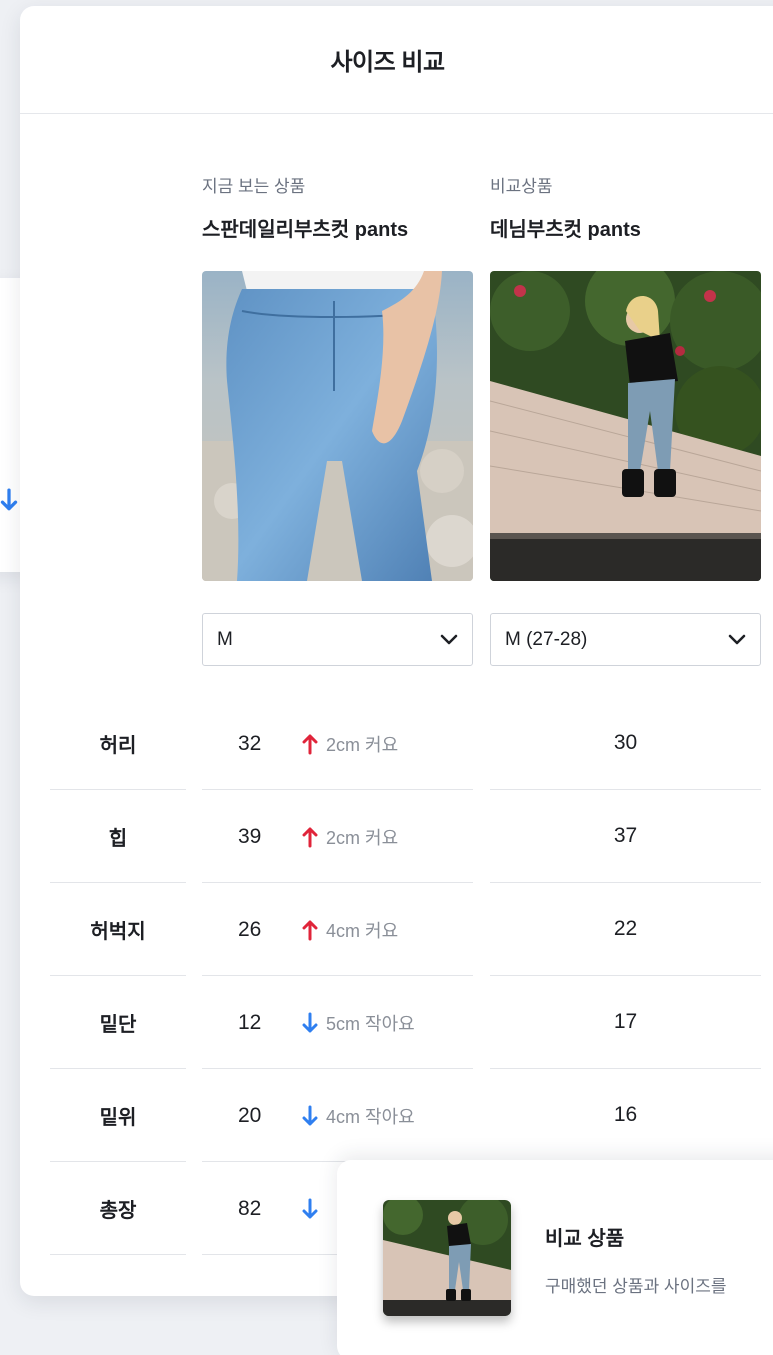 The image size is (773, 1355). What do you see at coordinates (447, 1258) in the screenshot?
I see `toast-product-thumbnail` at bounding box center [447, 1258].